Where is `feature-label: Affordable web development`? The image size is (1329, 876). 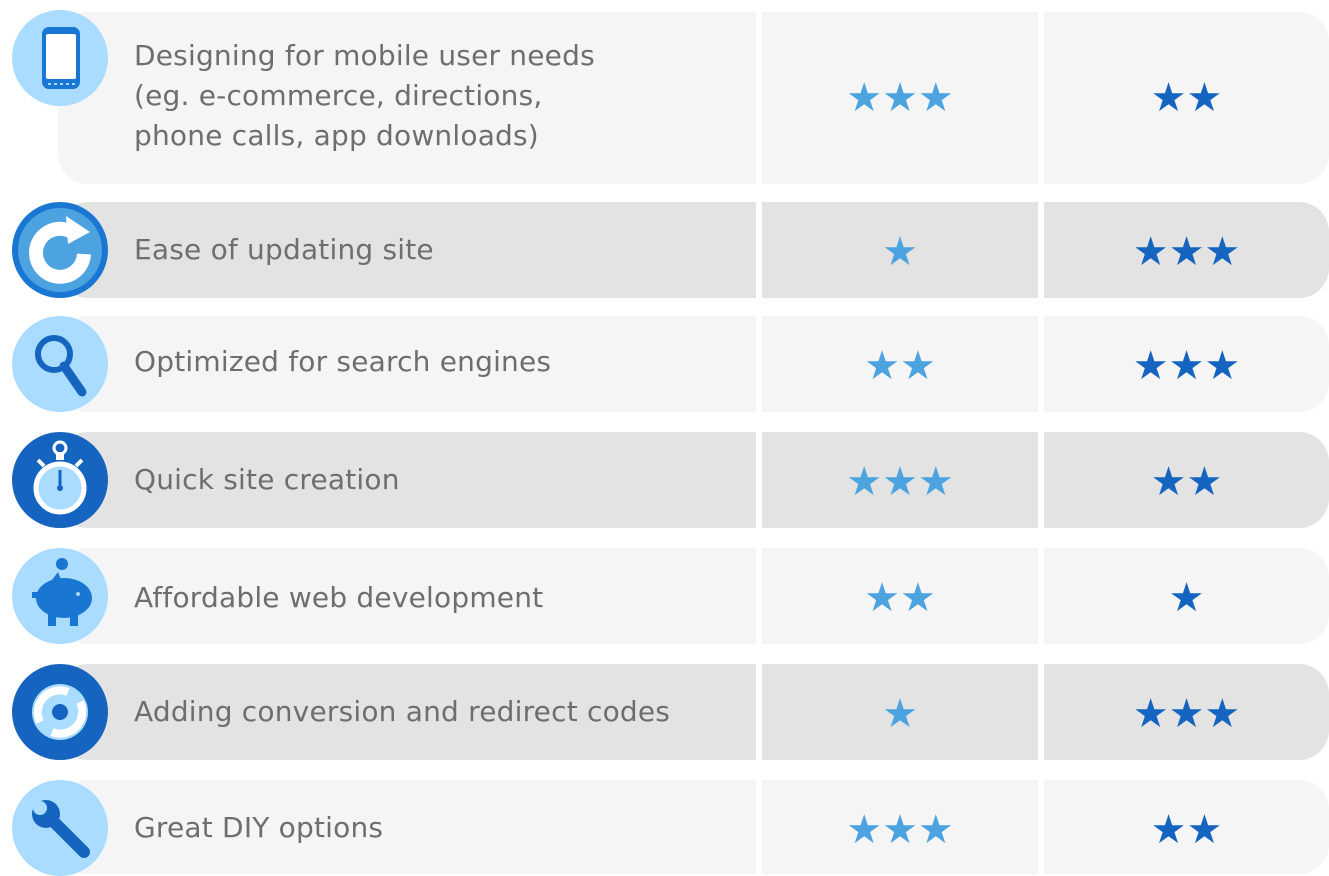
feature-label: Affordable web development is located at coordinates (339, 597).